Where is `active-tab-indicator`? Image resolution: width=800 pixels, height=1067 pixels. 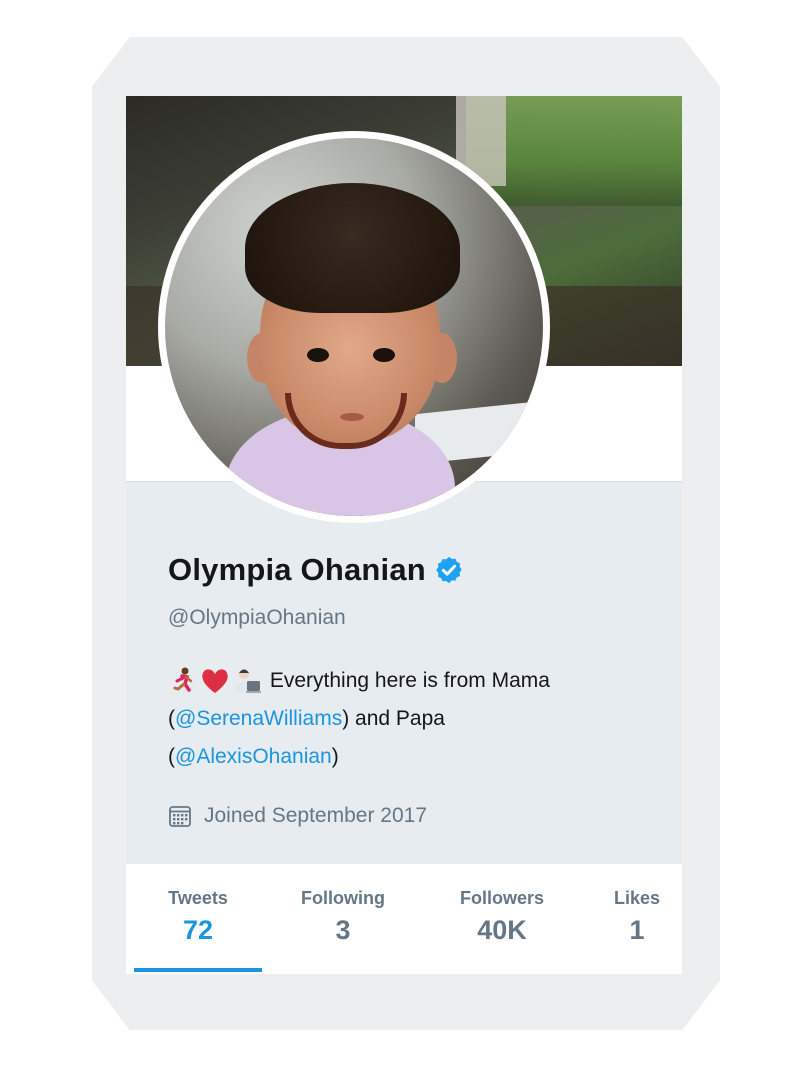 active-tab-indicator is located at coordinates (198, 970).